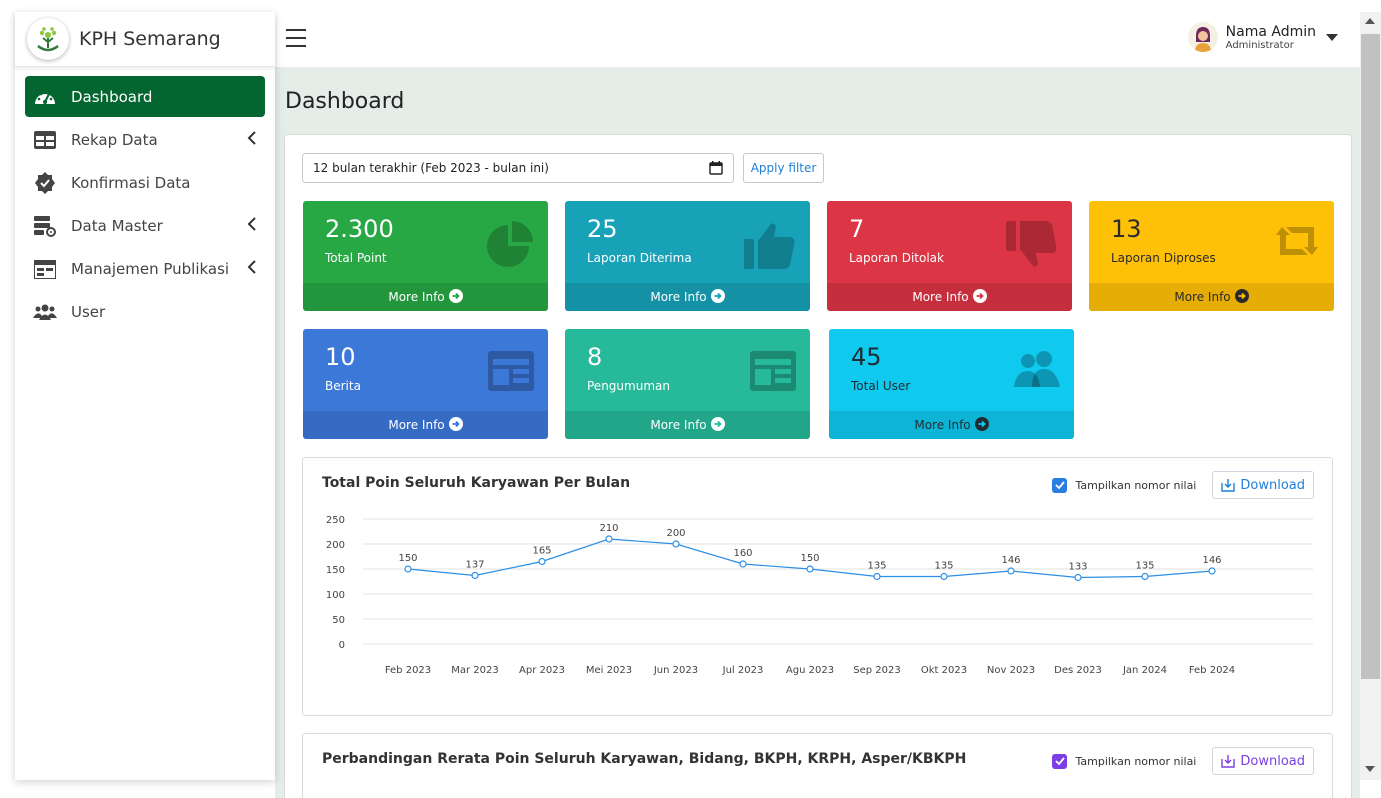 This screenshot has width=1381, height=798. Describe the element at coordinates (338, 620) in the screenshot. I see `y-tick-label: 50` at that location.